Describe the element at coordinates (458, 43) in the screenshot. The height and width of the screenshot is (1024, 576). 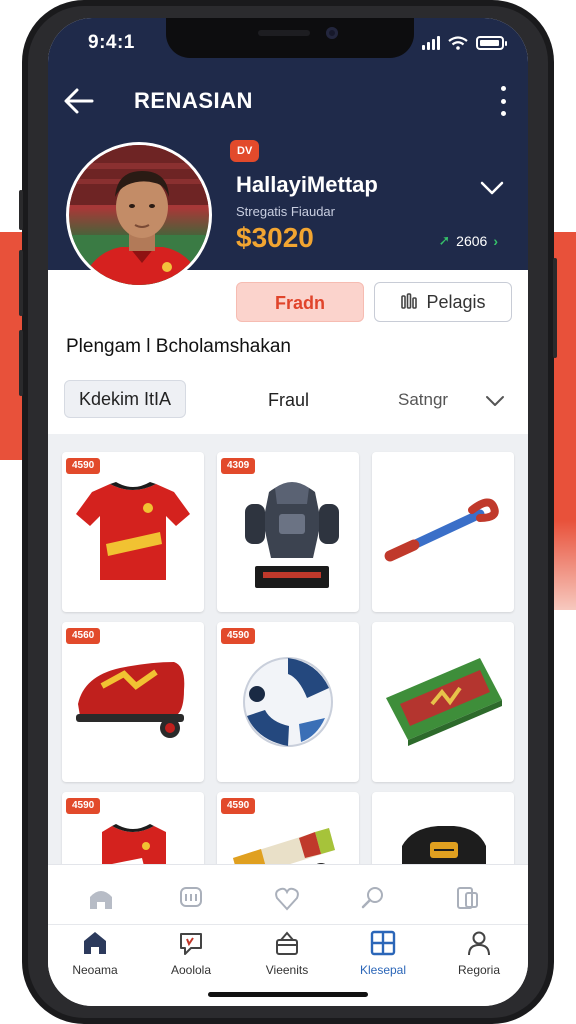
I see `wifi-icon` at that location.